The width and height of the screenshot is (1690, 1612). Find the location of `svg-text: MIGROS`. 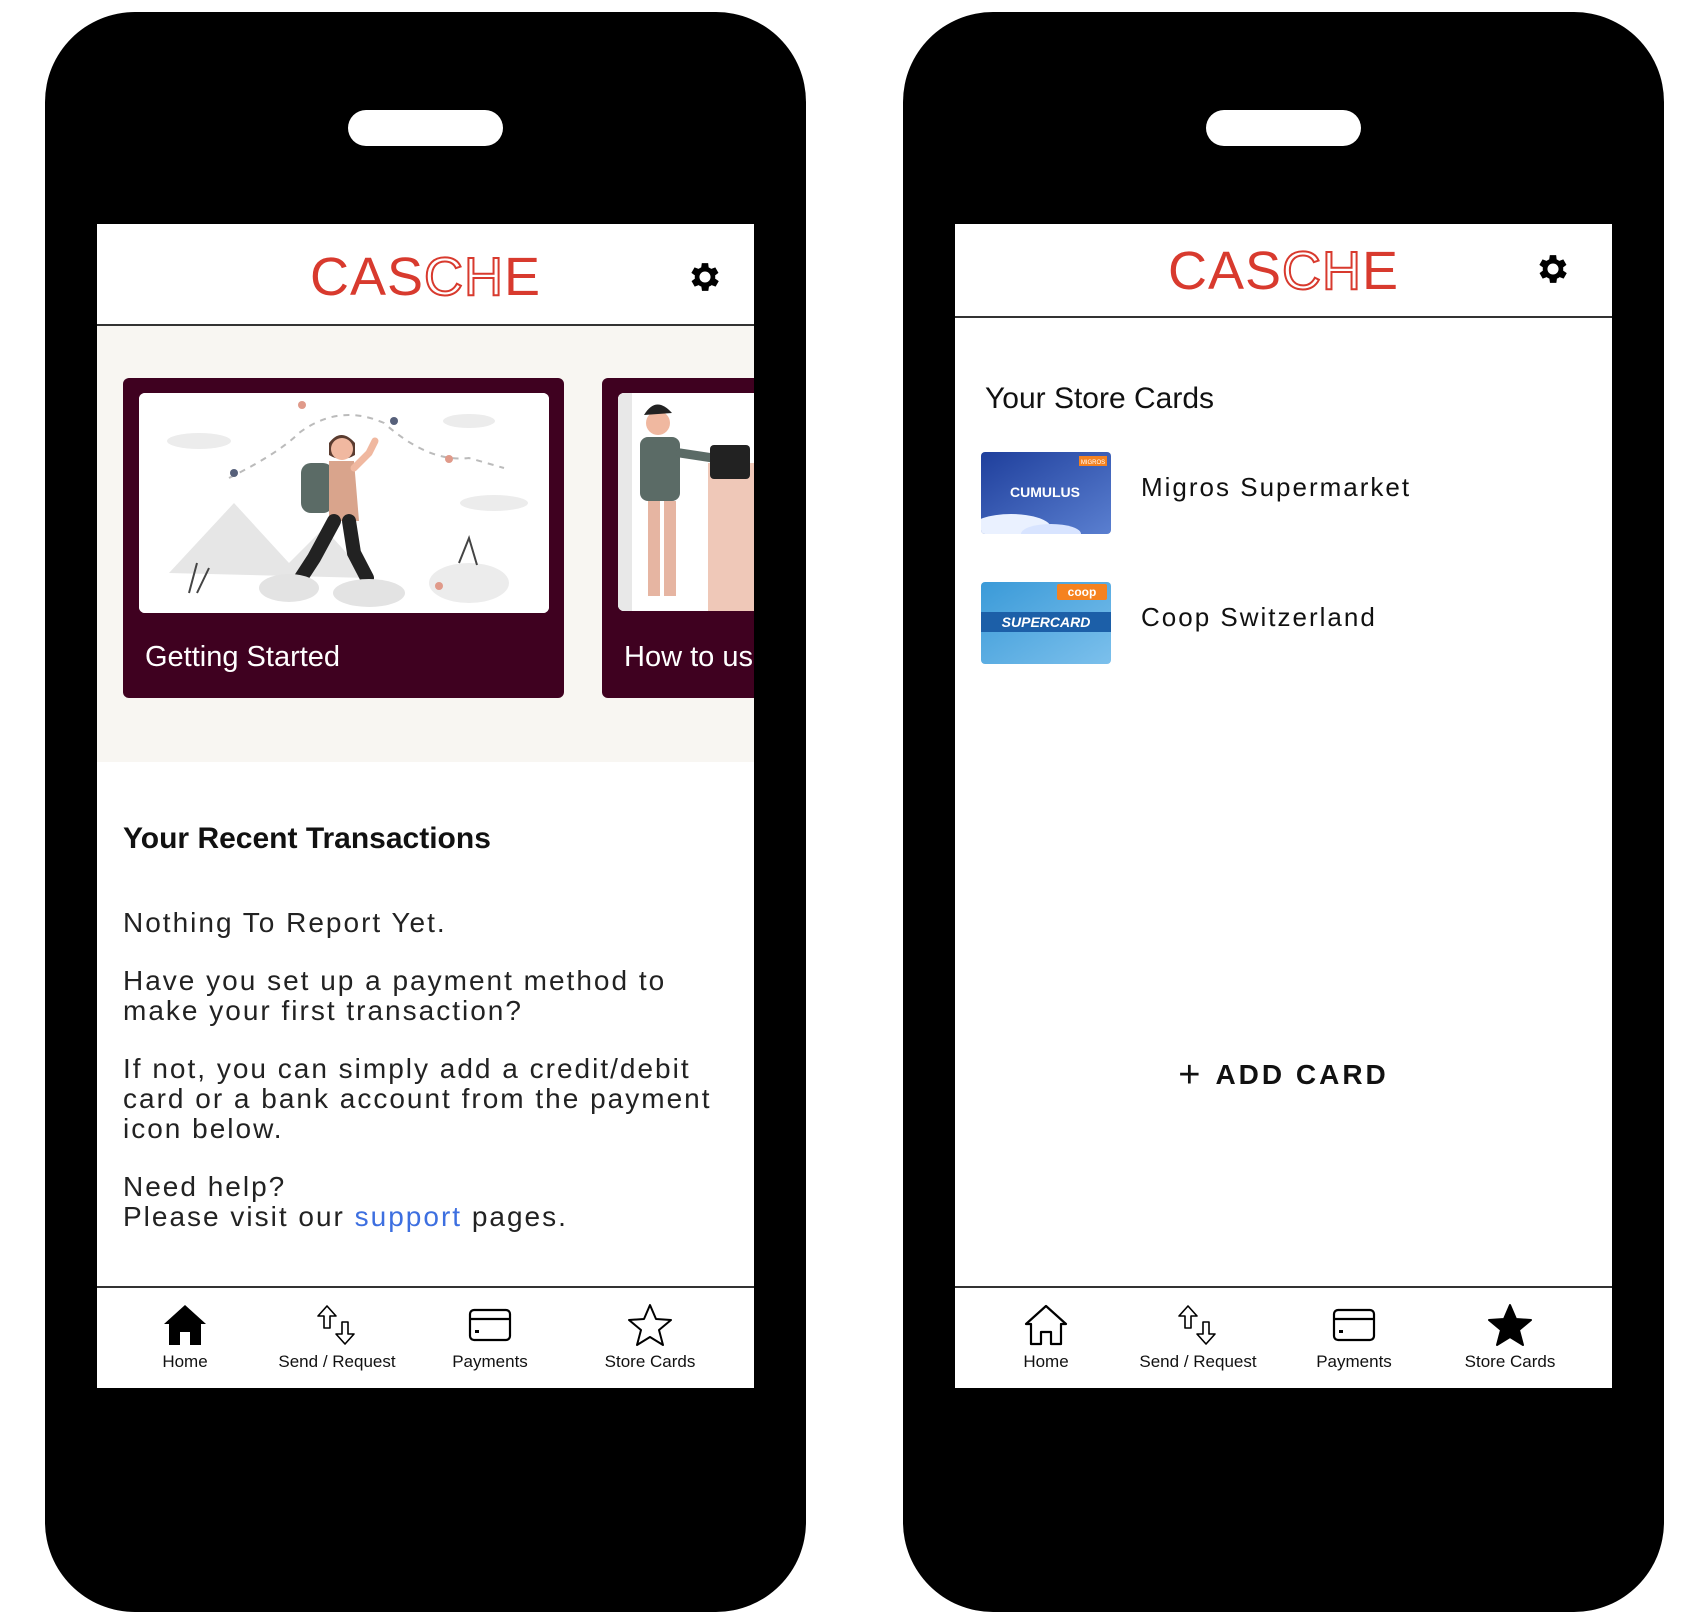

svg-text: MIGROS is located at coordinates (1093, 463).